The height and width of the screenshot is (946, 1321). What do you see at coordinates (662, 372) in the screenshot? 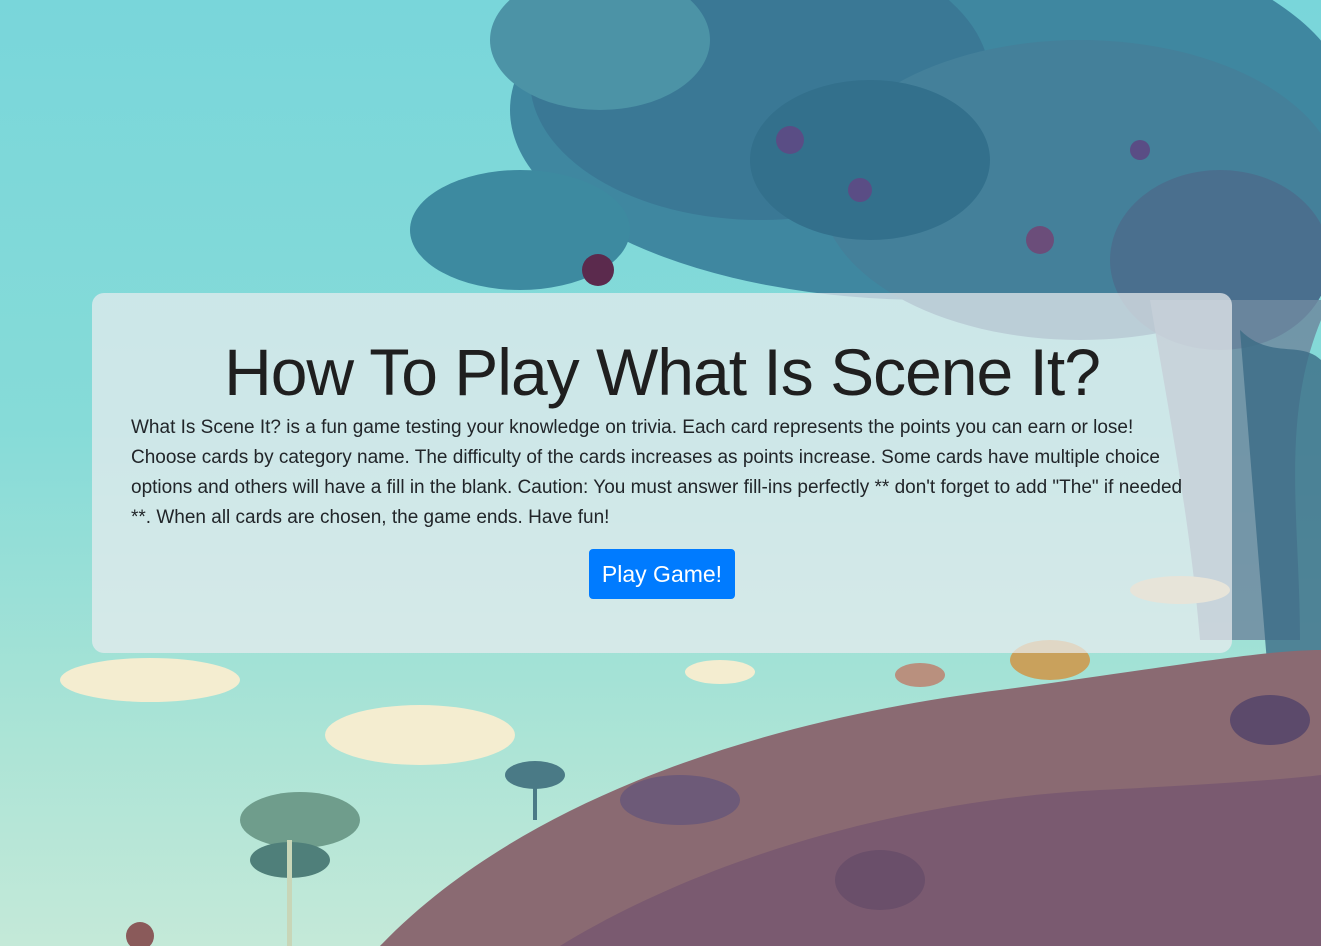
I see `page-title: How To Play What Is Scene It?` at bounding box center [662, 372].